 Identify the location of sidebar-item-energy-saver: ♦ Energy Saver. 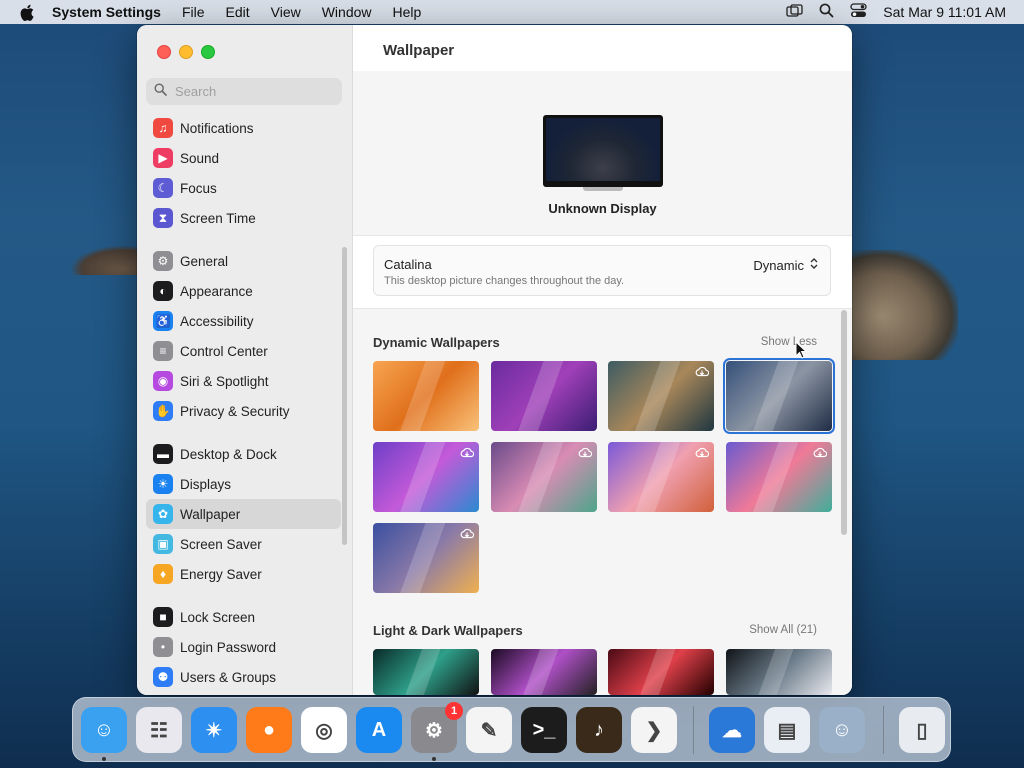
(243, 574).